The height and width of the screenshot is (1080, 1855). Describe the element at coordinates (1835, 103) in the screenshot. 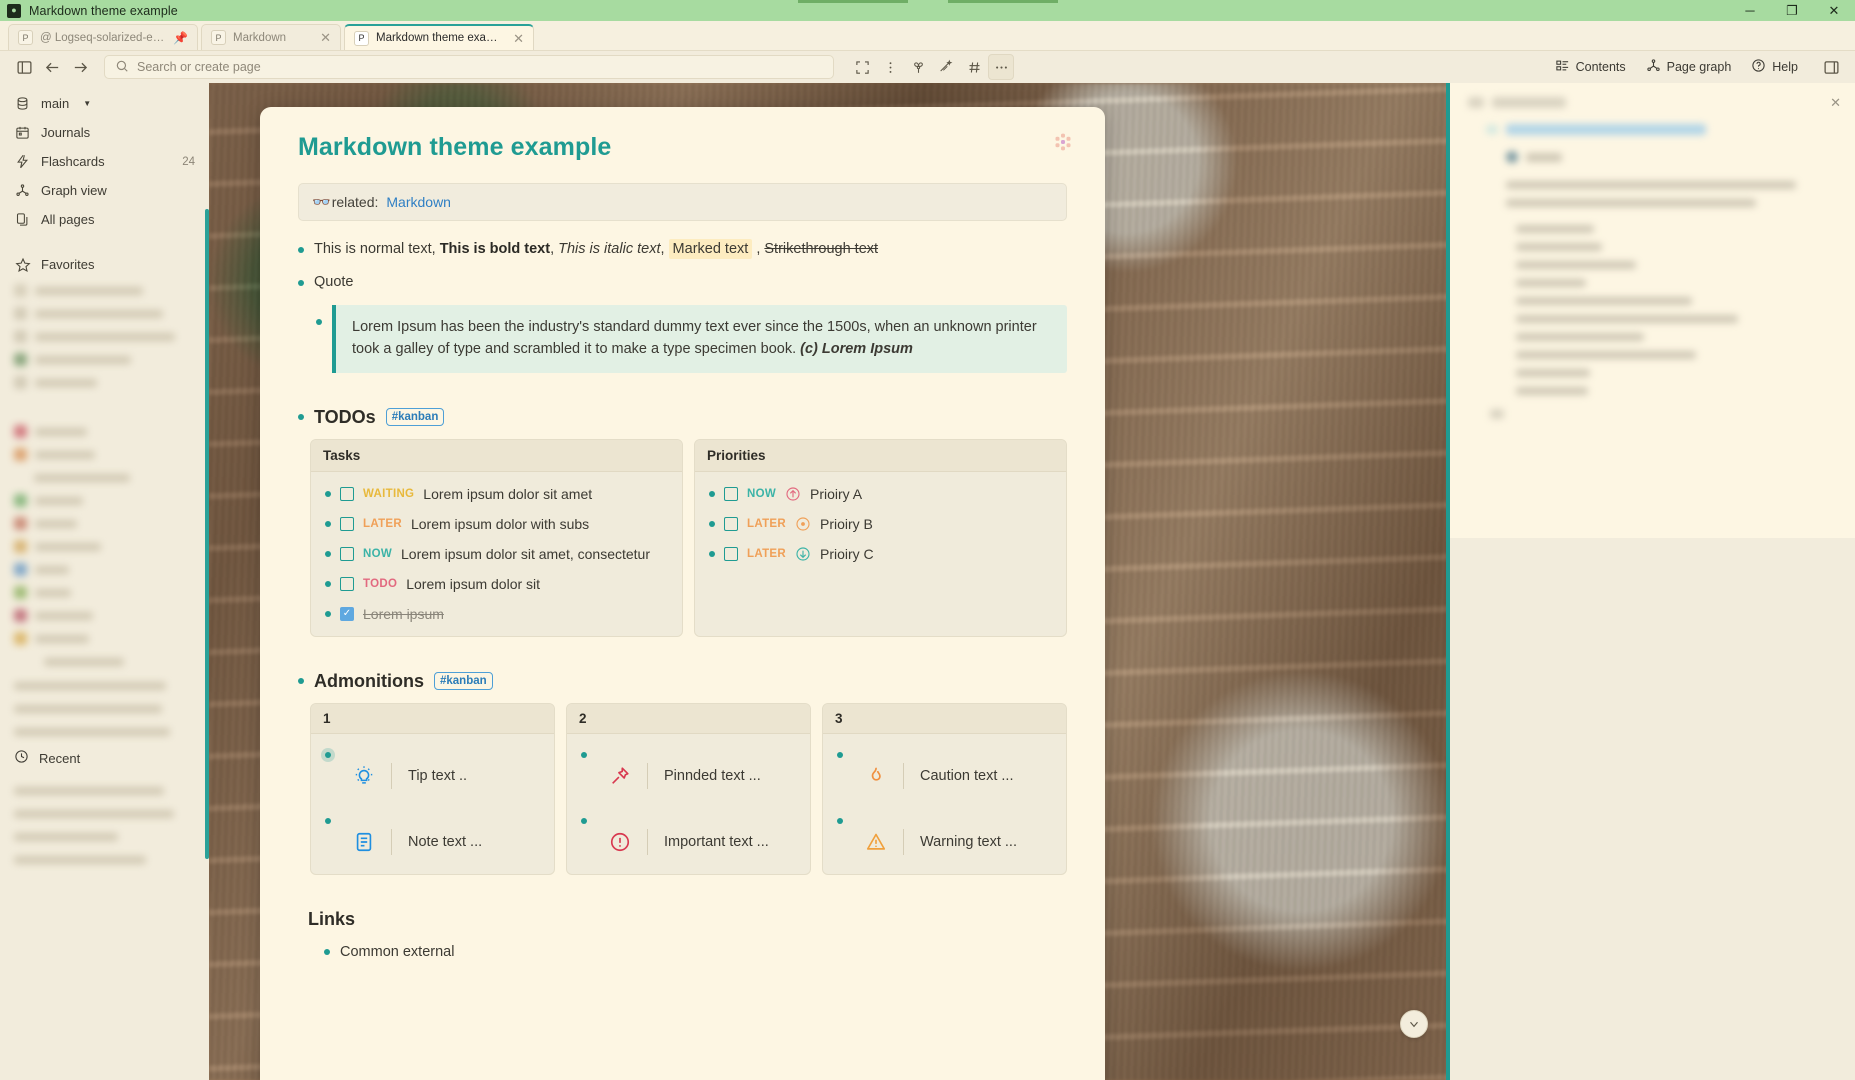

I see `close-icon: ✕` at that location.